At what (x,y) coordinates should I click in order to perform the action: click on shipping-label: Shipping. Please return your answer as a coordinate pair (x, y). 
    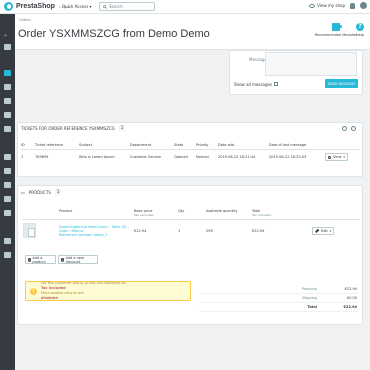
    Looking at the image, I should click on (259, 298).